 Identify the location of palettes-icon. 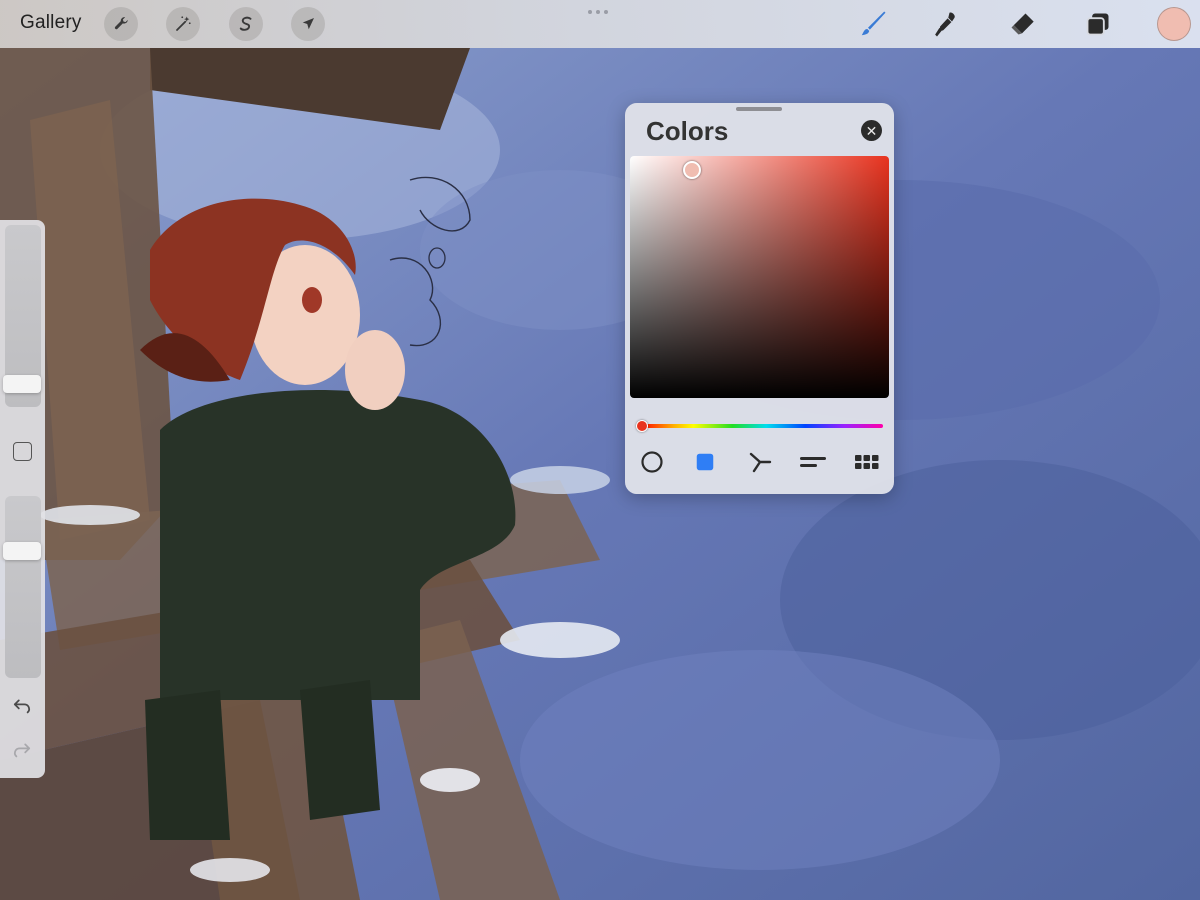
(867, 462).